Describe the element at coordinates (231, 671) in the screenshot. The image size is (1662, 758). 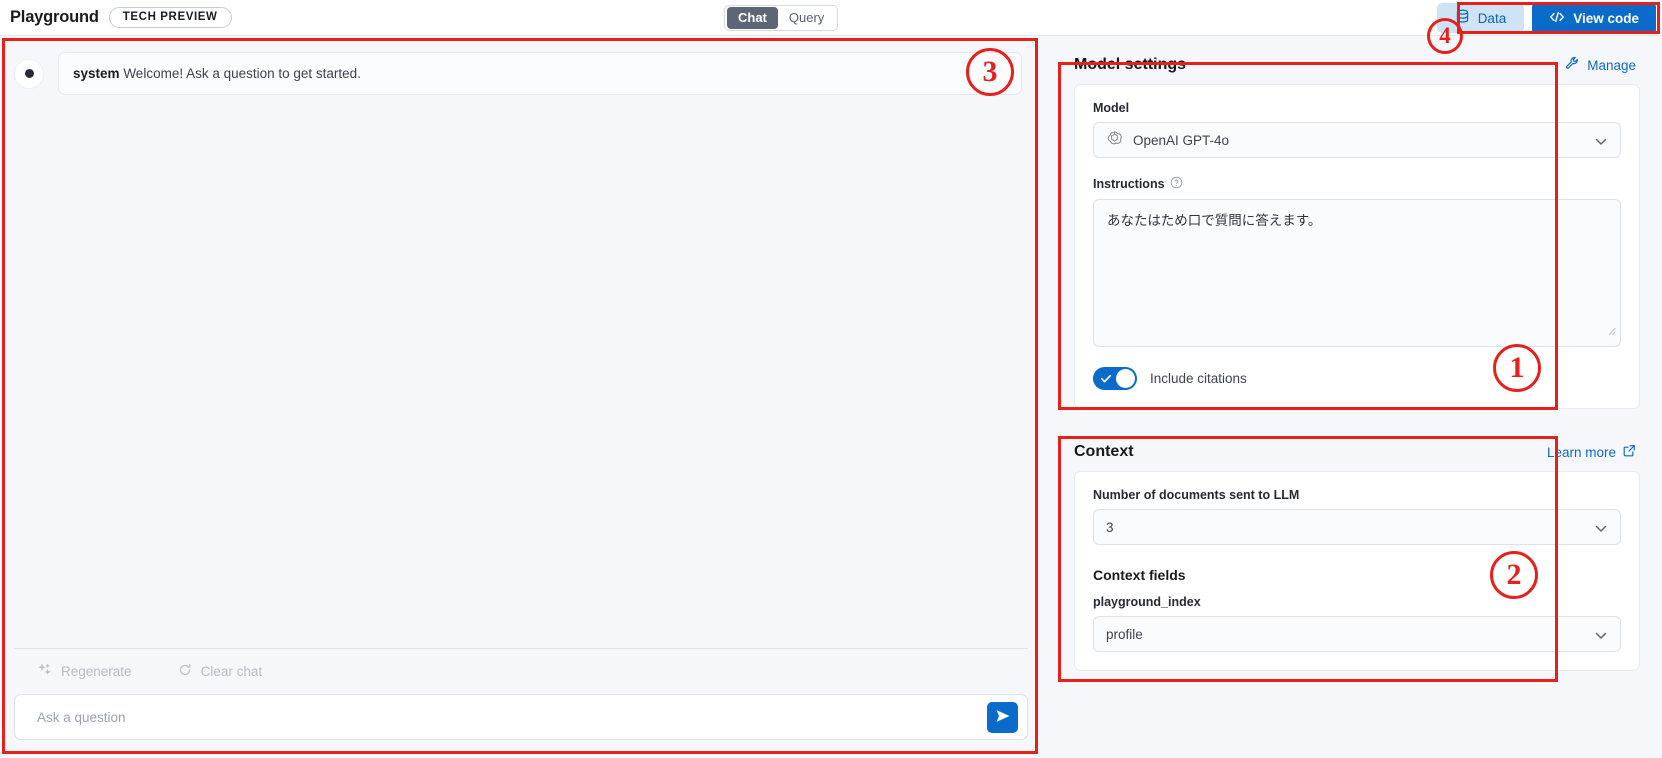
I see `clear-chat-label: Clear chat` at that location.